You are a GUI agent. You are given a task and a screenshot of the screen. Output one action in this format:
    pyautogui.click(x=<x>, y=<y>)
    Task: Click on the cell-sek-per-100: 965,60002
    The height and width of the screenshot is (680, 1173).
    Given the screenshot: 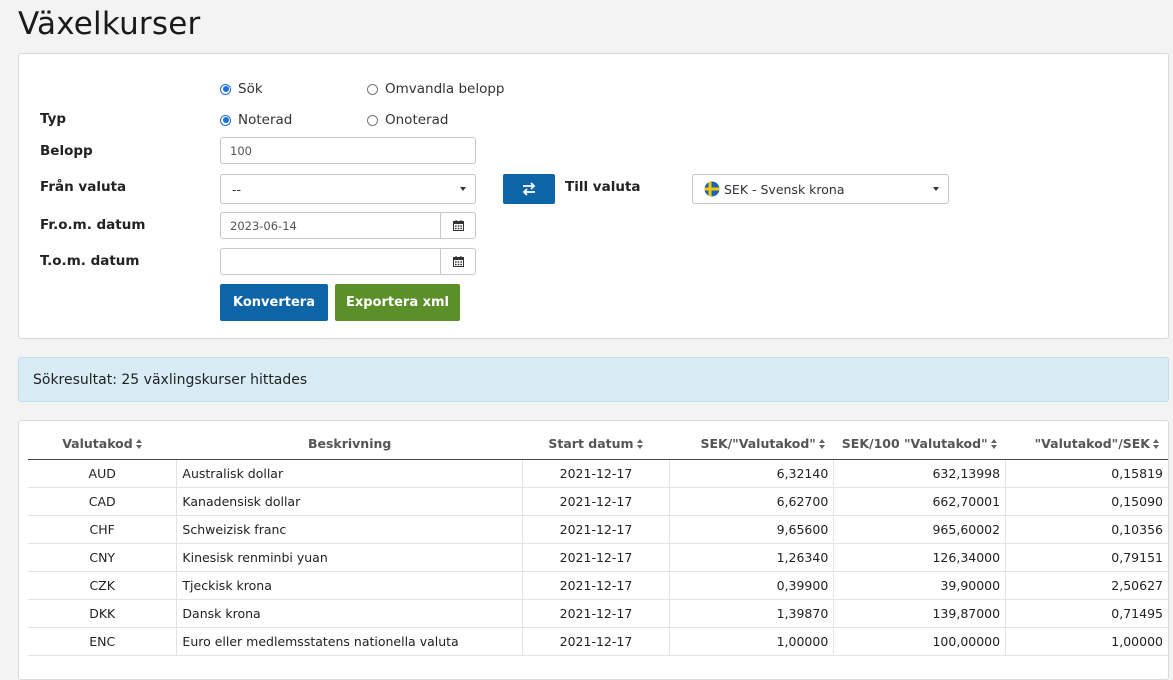 What is the action you would take?
    pyautogui.click(x=919, y=529)
    